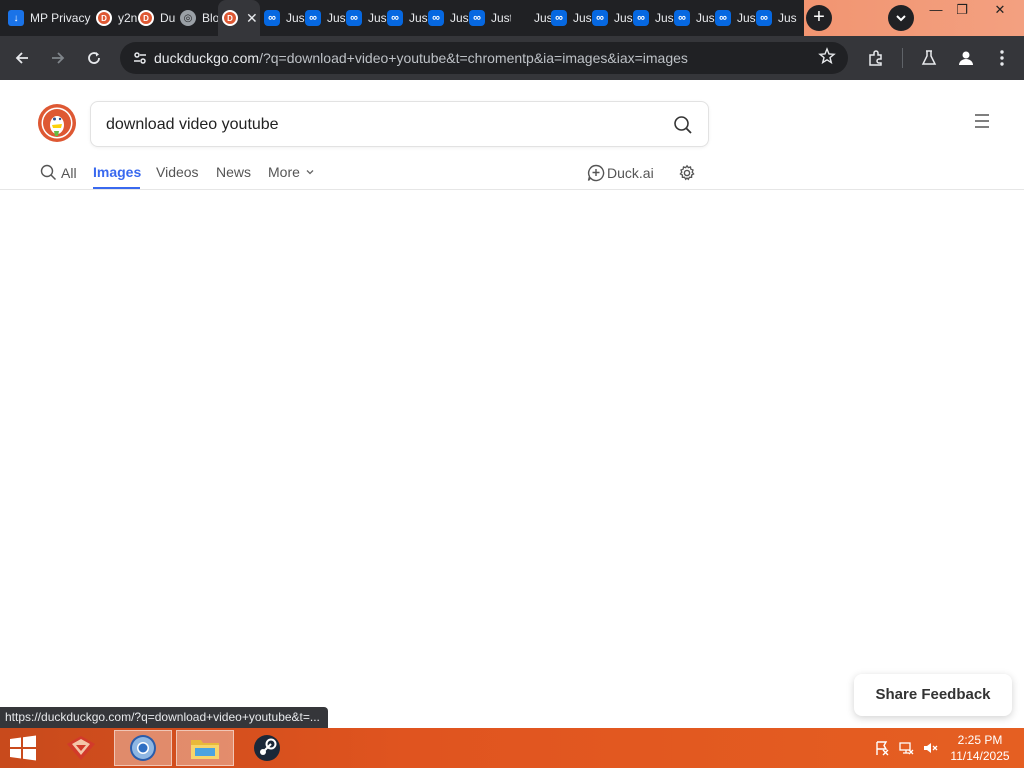 The width and height of the screenshot is (1024, 768). What do you see at coordinates (58, 172) in the screenshot?
I see `nav-all: All` at bounding box center [58, 172].